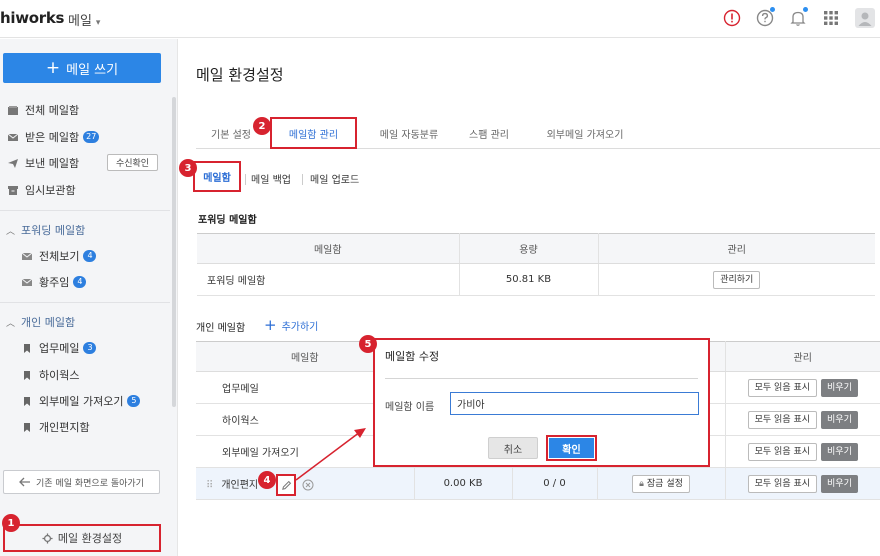 This screenshot has width=880, height=556. What do you see at coordinates (802, 356) in the screenshot?
I see `column-header: 관리` at bounding box center [802, 356].